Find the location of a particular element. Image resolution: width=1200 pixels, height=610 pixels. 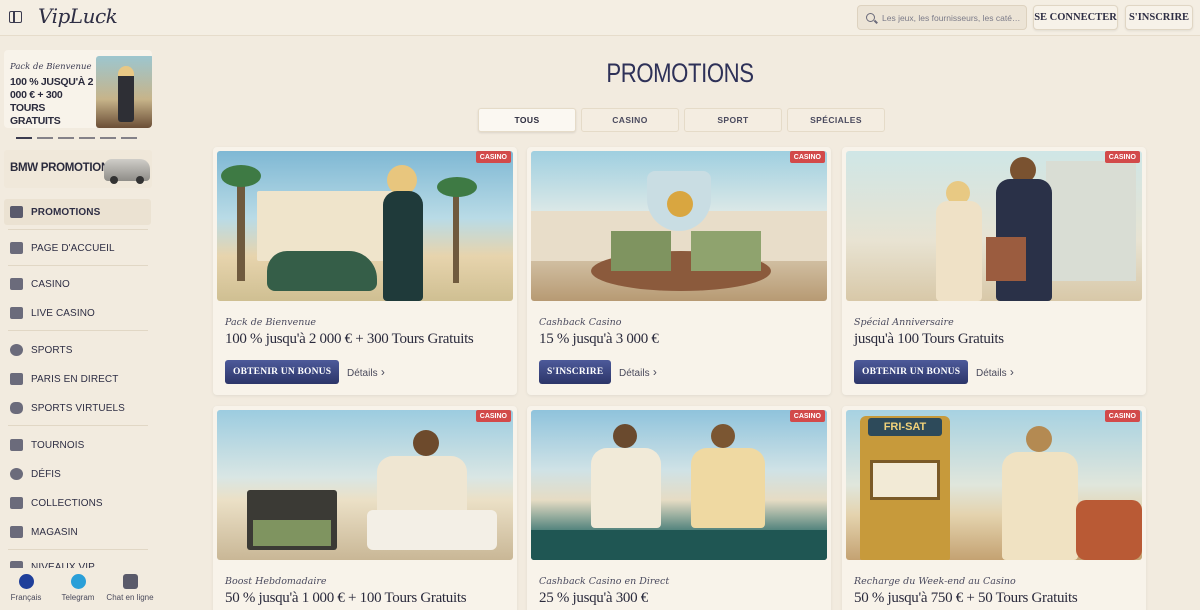

sidebar-item-collections: COLLECTIONS is located at coordinates (77, 503).